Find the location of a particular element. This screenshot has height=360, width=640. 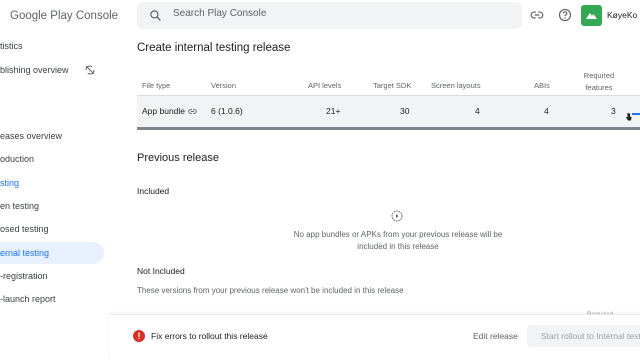

sidebar-item-internal-testing: ernal testing is located at coordinates (52, 253).